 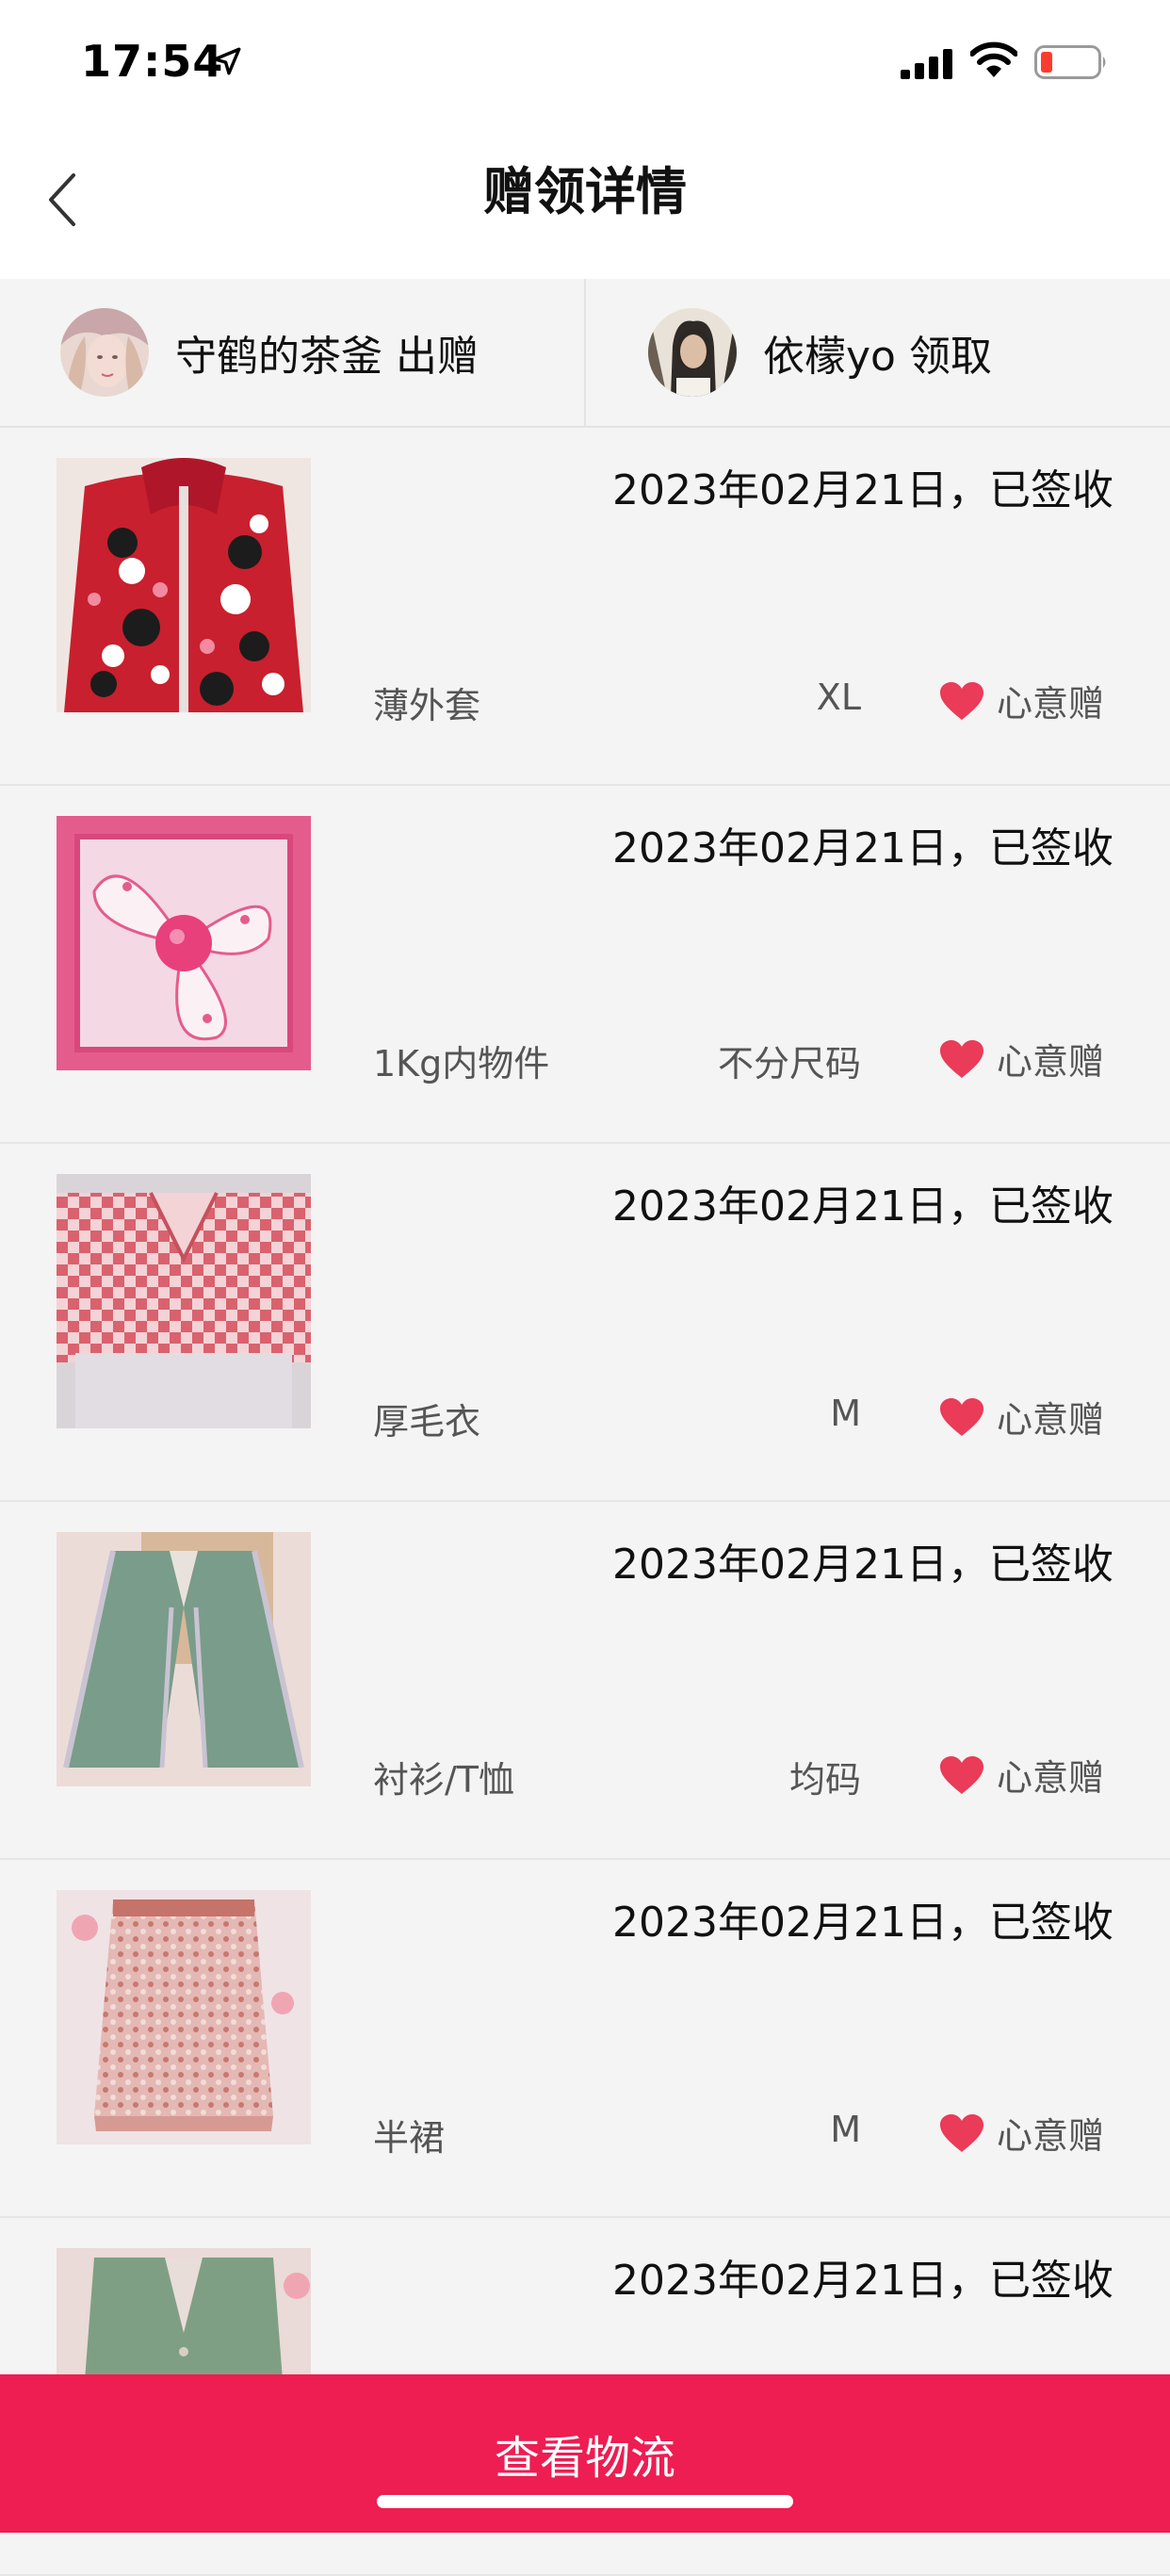 What do you see at coordinates (585, 1681) in the screenshot?
I see `list-item: 2023年02月21日，已签收 衬衫/T恤 均码 心意赠` at bounding box center [585, 1681].